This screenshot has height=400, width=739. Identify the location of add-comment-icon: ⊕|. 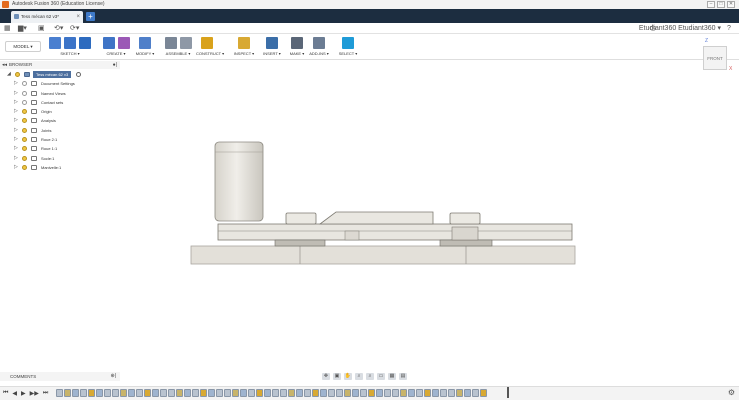
(114, 376).